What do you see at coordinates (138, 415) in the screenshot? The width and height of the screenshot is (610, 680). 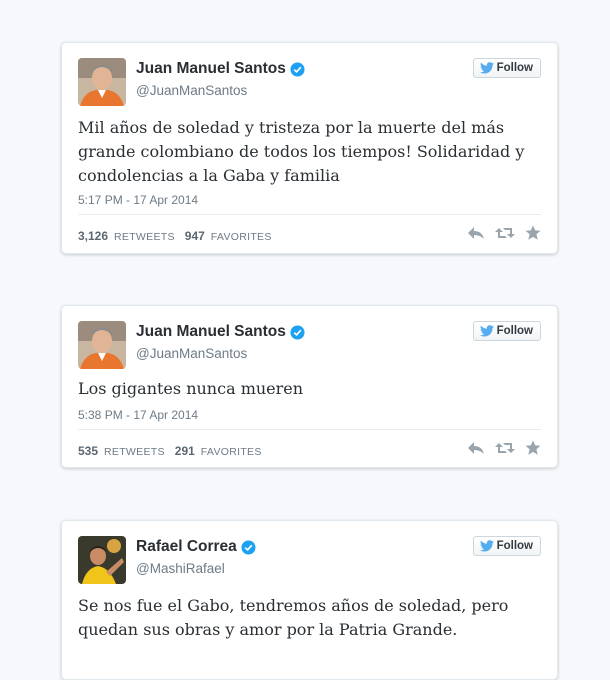 I see `tweet-timestamp: 5:38 PM - 17 Apr 2014` at bounding box center [138, 415].